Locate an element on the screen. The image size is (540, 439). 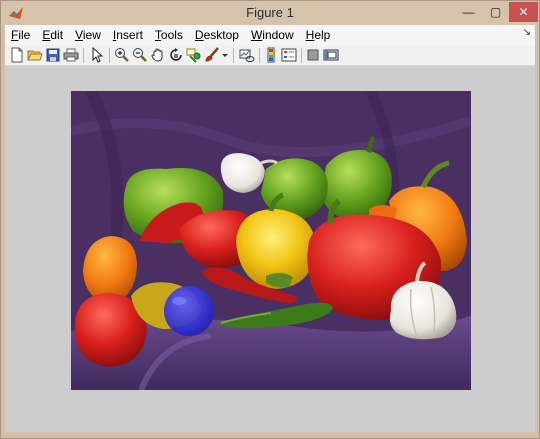
menu-view: View is located at coordinates (88, 35).